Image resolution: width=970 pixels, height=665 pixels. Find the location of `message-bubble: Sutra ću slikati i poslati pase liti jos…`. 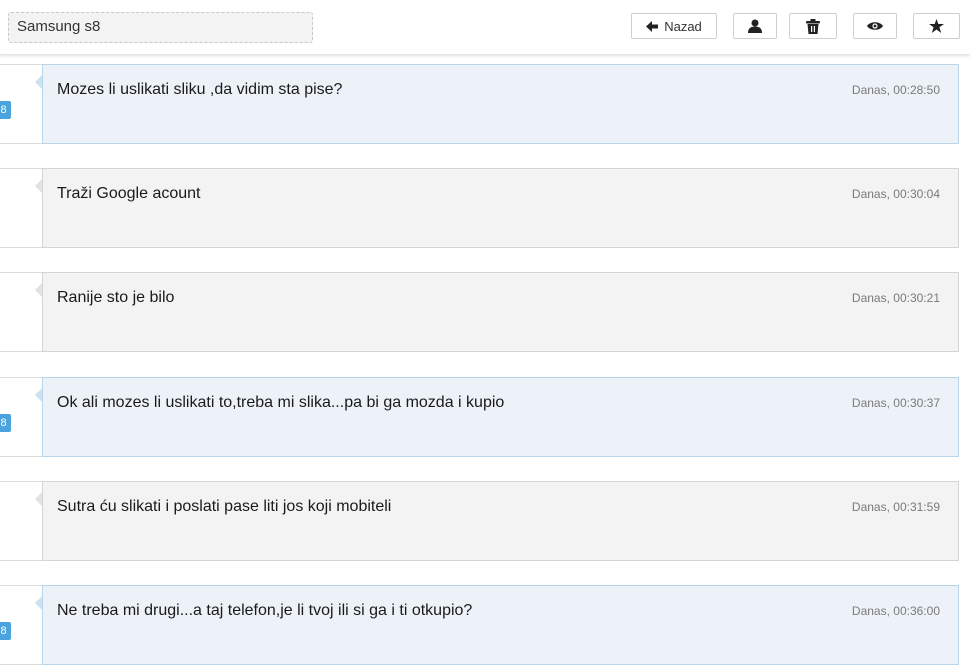

message-bubble: Sutra ću slikati i poslati pase liti jos… is located at coordinates (497, 521).